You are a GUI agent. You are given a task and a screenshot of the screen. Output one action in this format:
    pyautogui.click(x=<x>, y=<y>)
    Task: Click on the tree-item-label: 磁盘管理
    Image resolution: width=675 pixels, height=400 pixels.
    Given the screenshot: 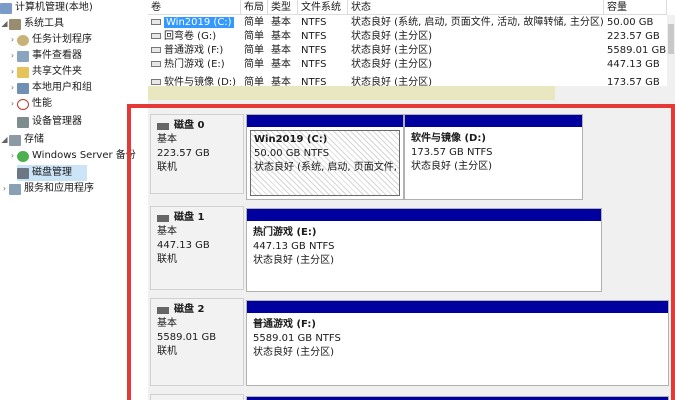 What is the action you would take?
    pyautogui.click(x=52, y=172)
    